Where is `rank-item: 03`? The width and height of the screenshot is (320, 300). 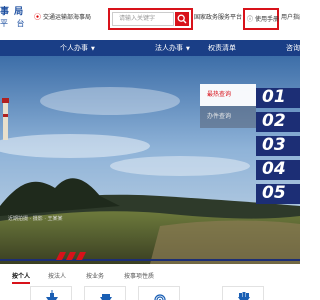 rank-item: 03 is located at coordinates (278, 145).